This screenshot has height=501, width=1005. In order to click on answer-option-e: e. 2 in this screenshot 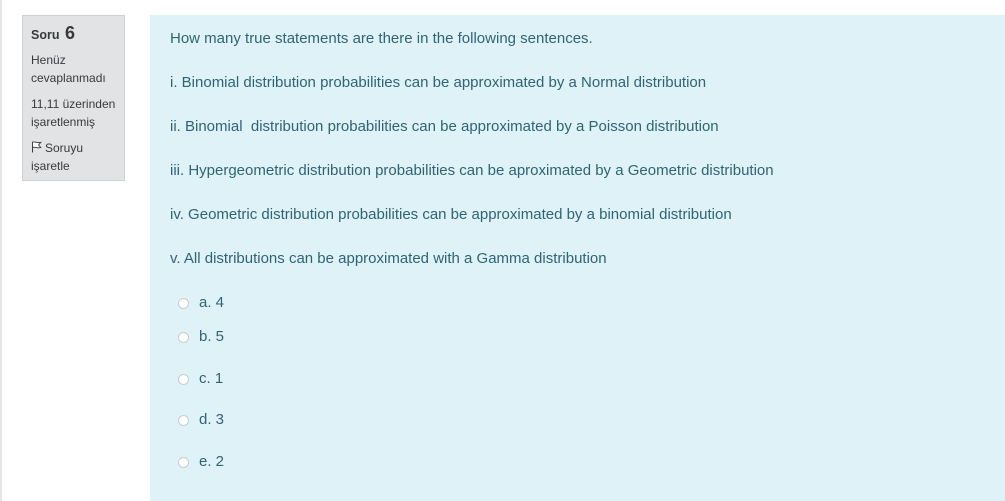, I will do `click(201, 462)`.